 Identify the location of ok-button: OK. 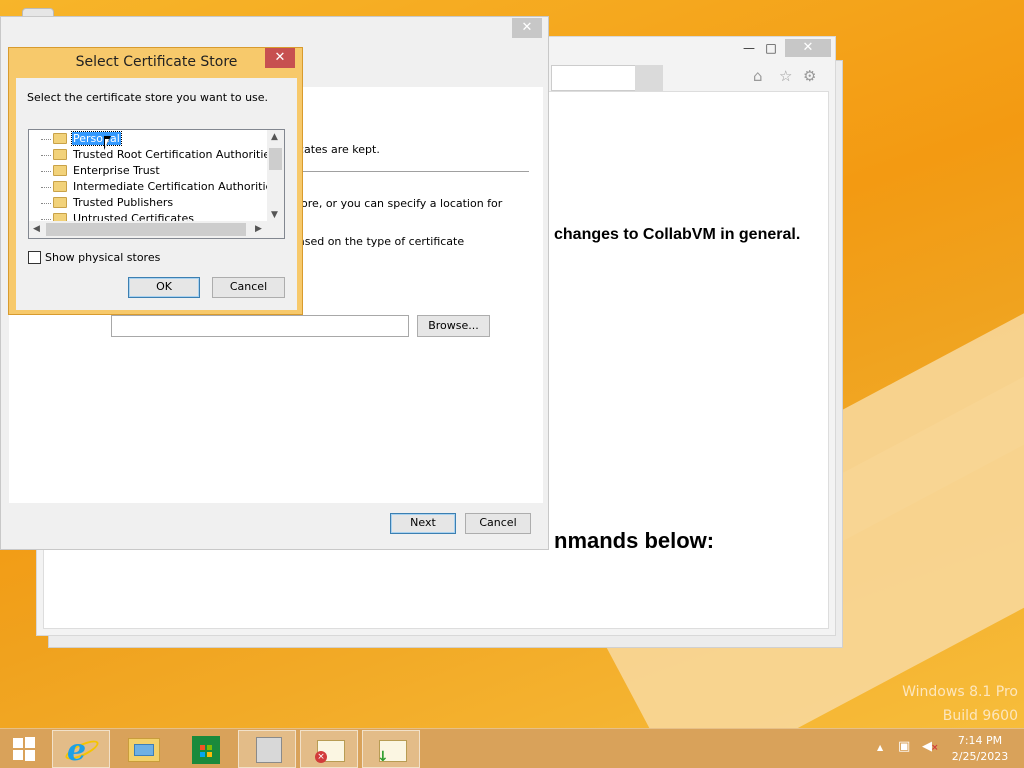
(164, 287).